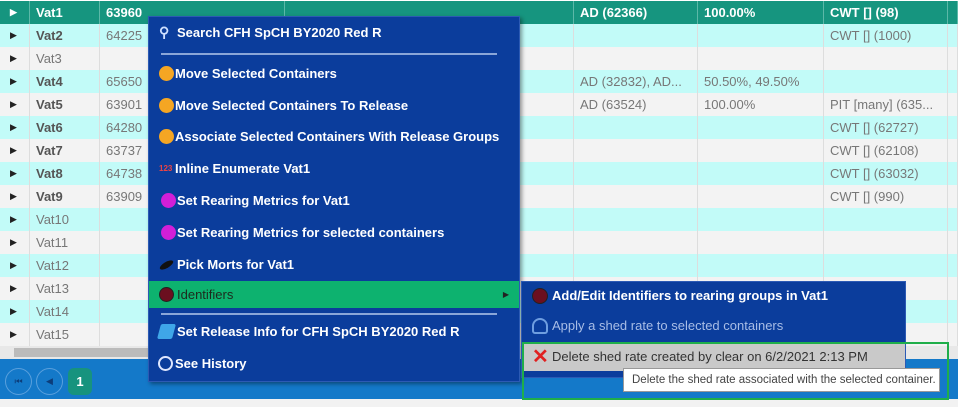 Image resolution: width=958 pixels, height=407 pixels. Describe the element at coordinates (168, 200) in the screenshot. I see `pin-icon` at that location.